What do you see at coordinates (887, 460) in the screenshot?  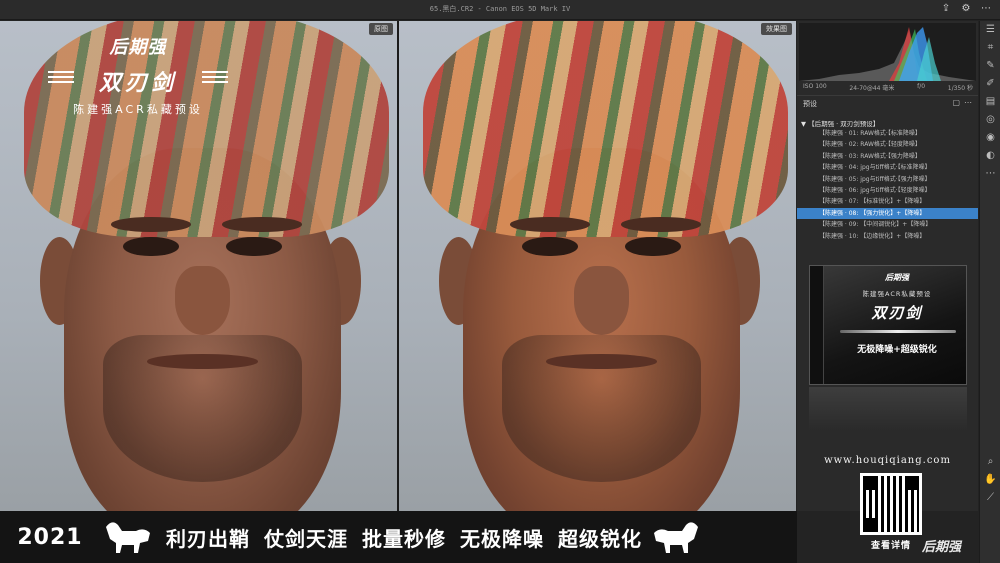 I see `website-url: www.houqiqiang.com` at bounding box center [887, 460].